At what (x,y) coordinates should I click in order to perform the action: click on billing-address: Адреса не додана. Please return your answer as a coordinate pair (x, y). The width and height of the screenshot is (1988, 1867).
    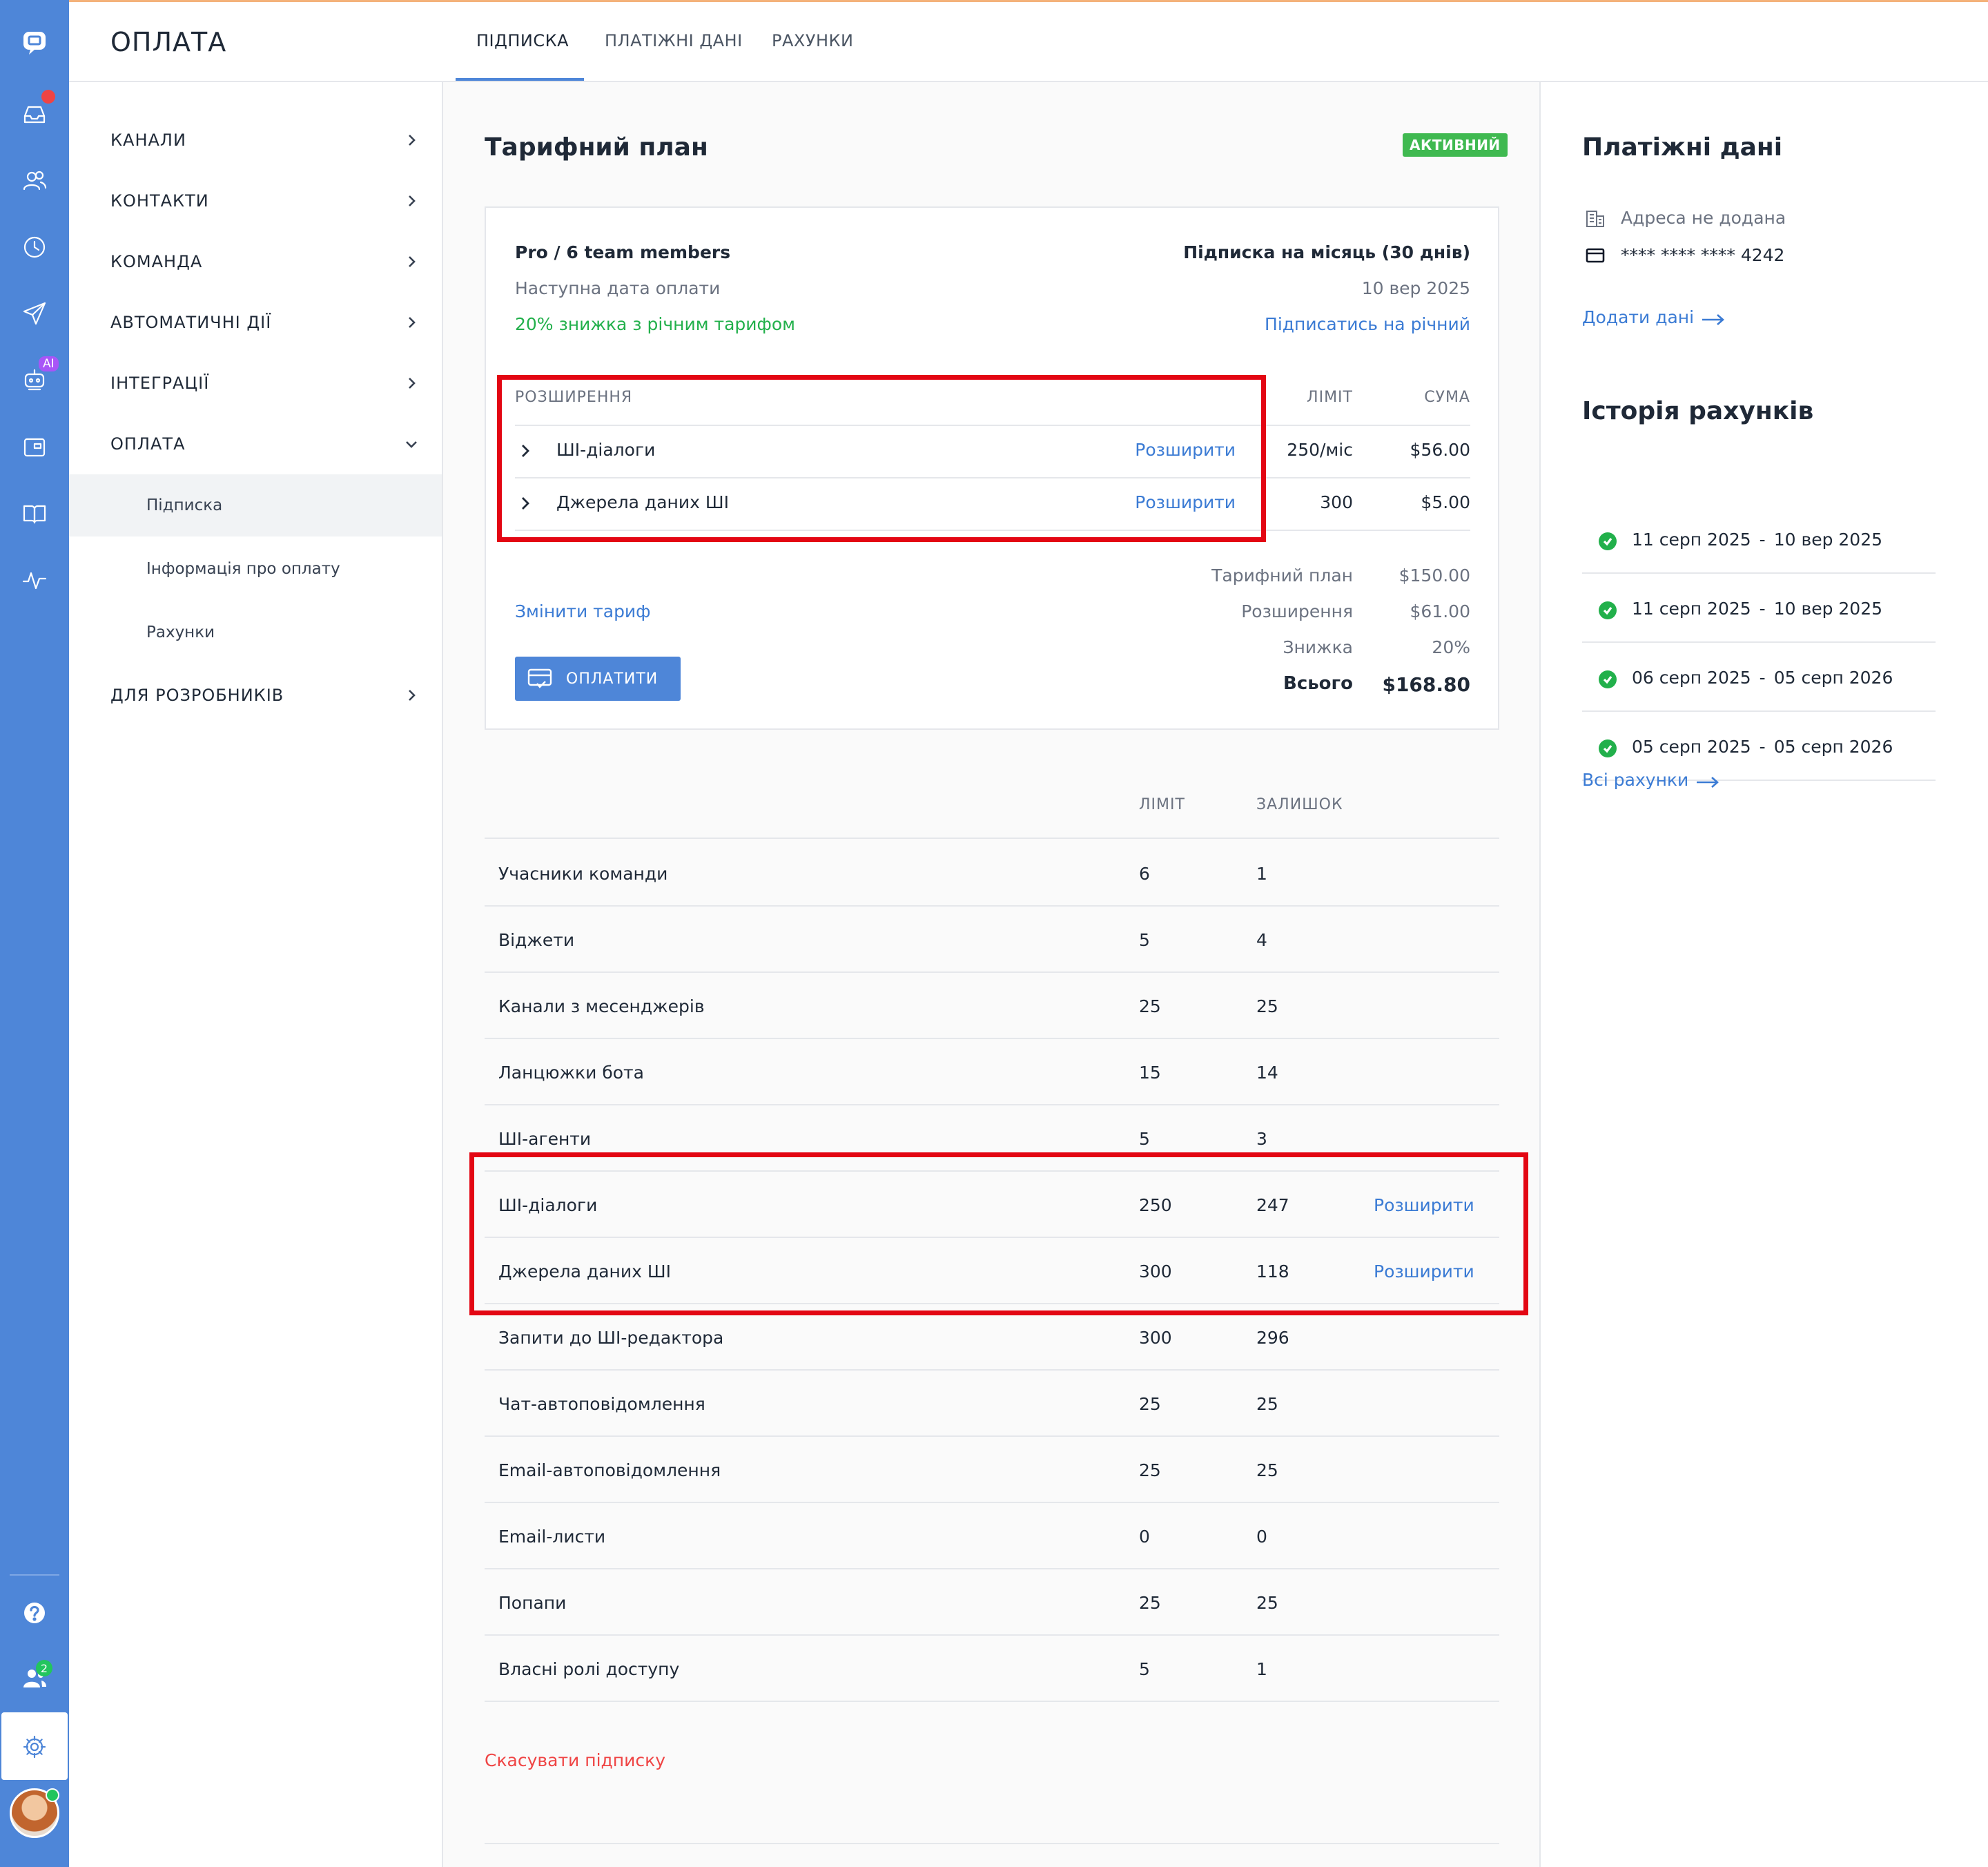
    Looking at the image, I should click on (1703, 218).